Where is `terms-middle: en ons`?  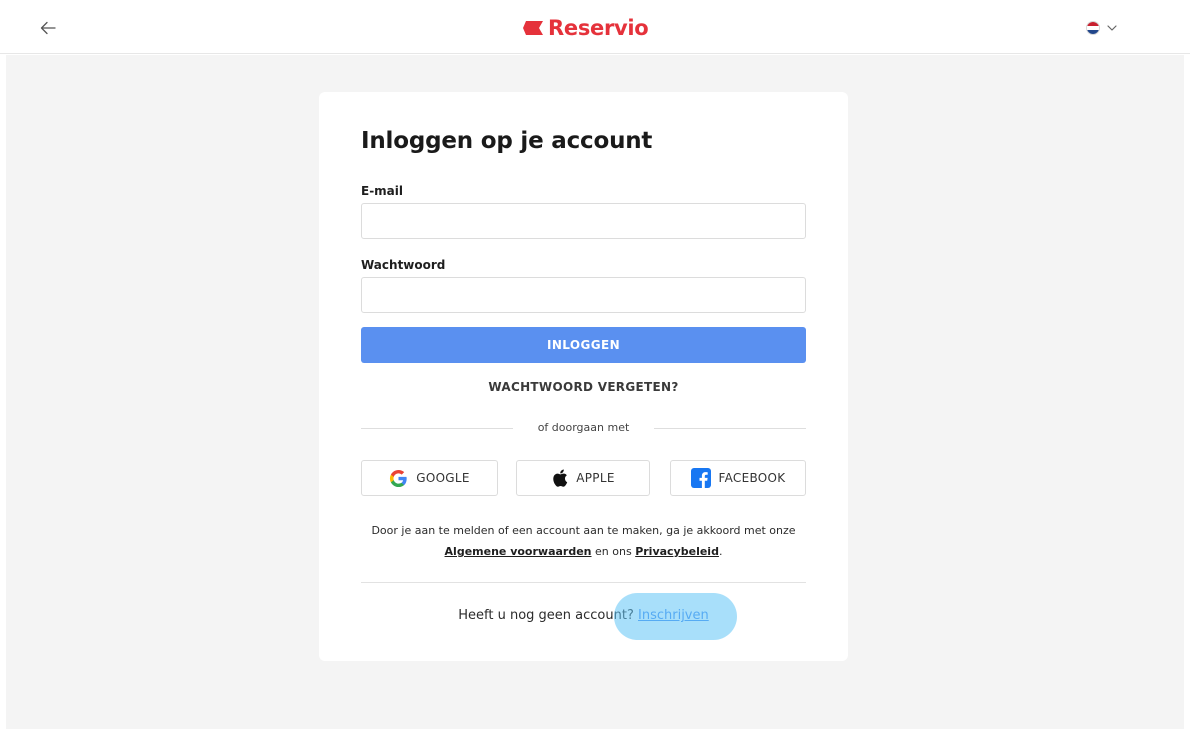
terms-middle: en ons is located at coordinates (613, 551).